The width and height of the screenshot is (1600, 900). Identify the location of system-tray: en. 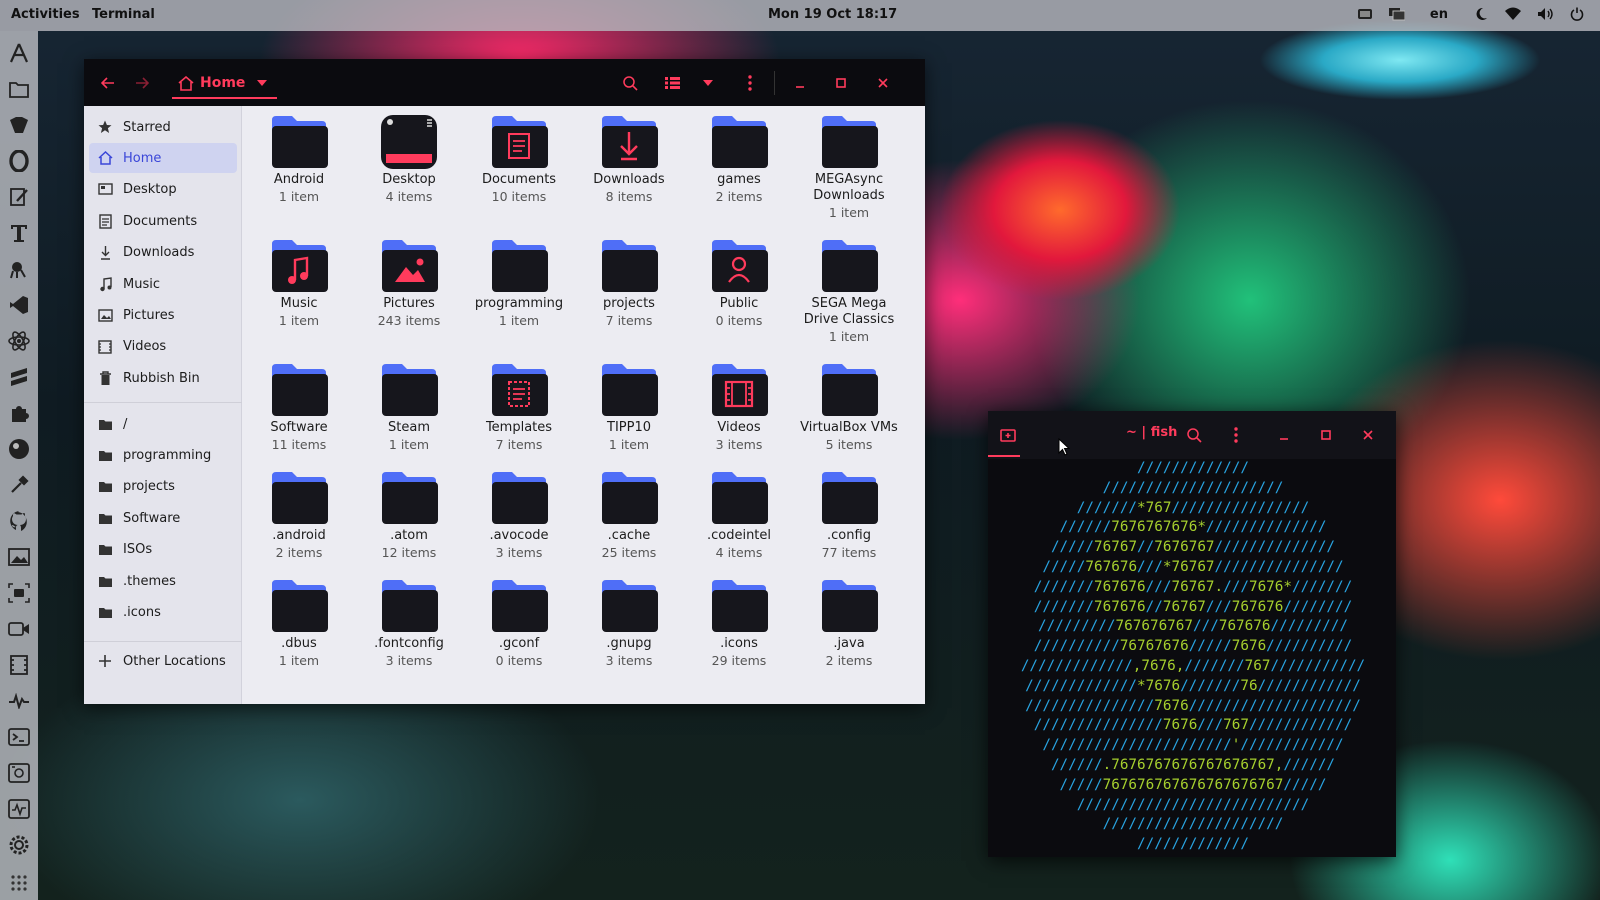
(1471, 14).